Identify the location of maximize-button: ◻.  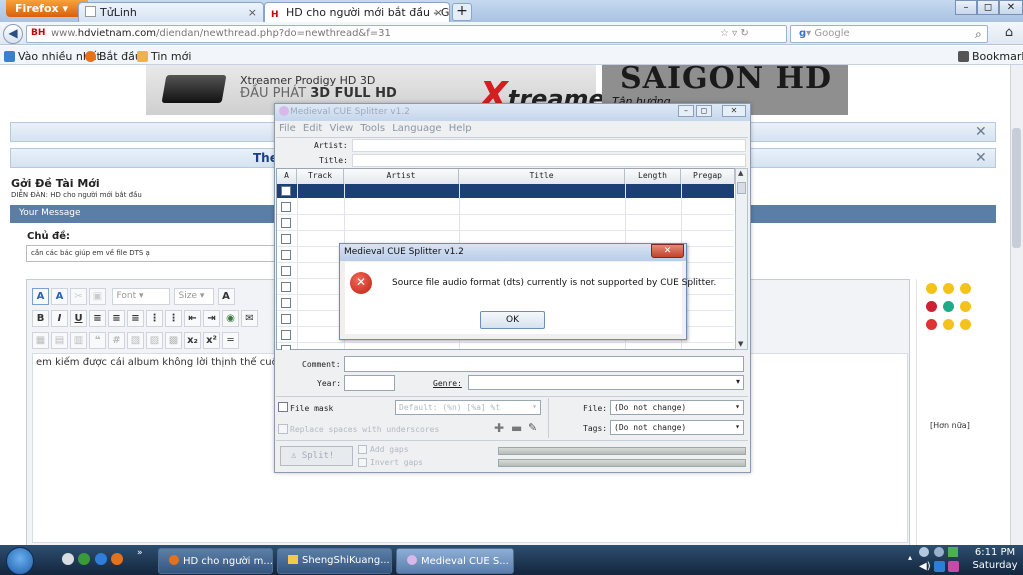
(988, 7).